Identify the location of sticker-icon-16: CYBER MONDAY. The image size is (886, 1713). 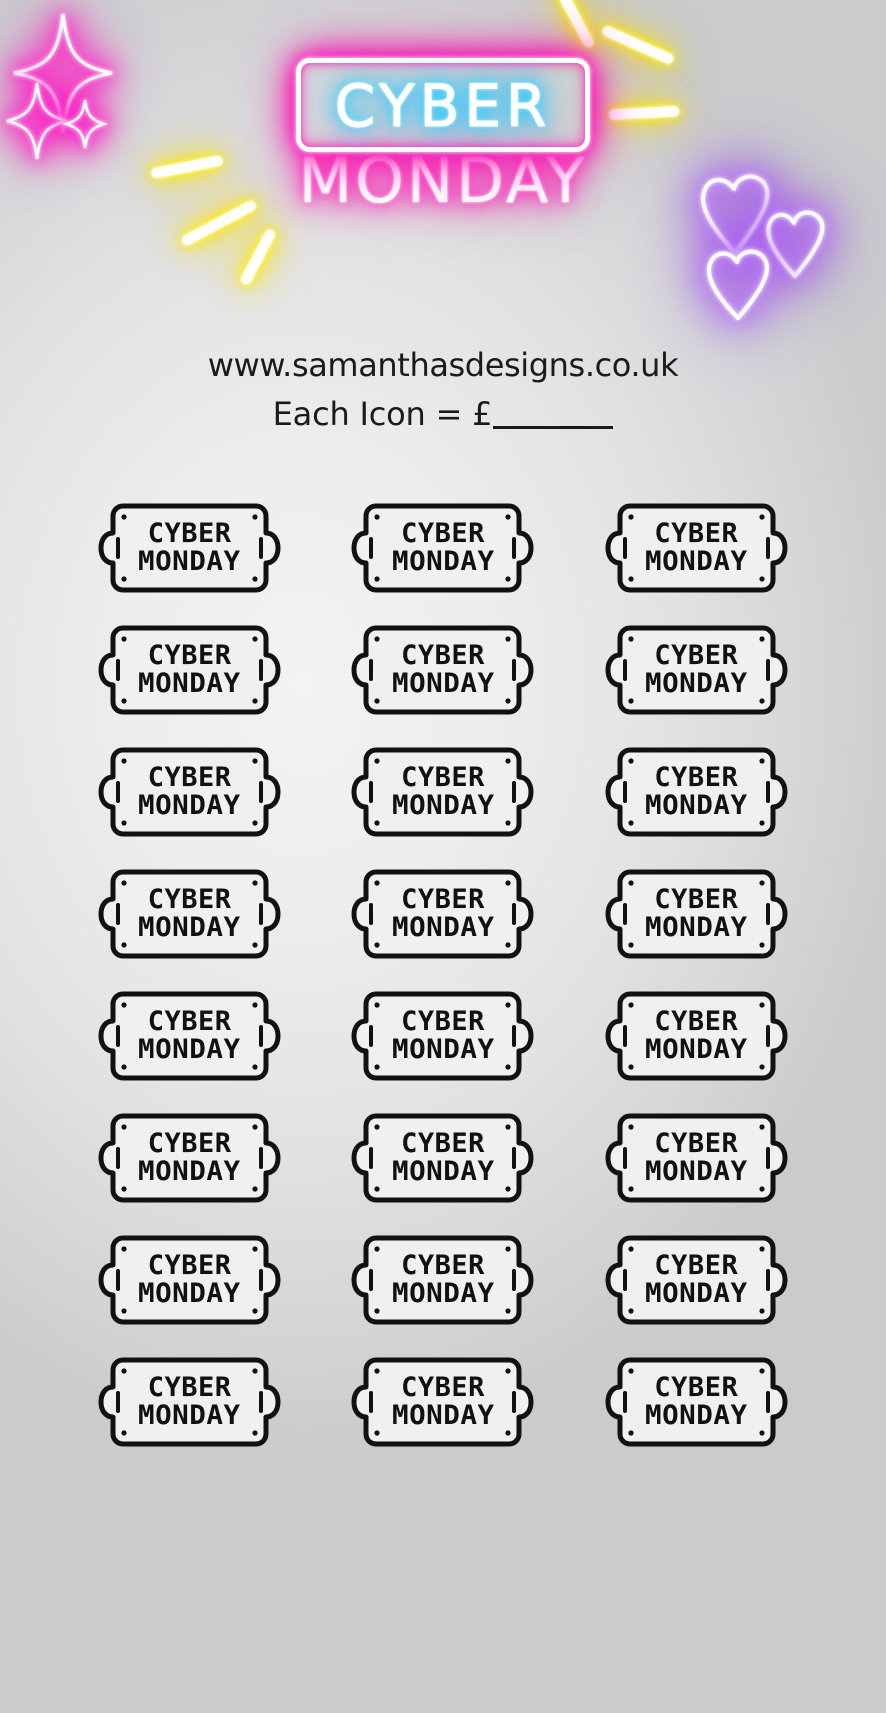
(189, 1158).